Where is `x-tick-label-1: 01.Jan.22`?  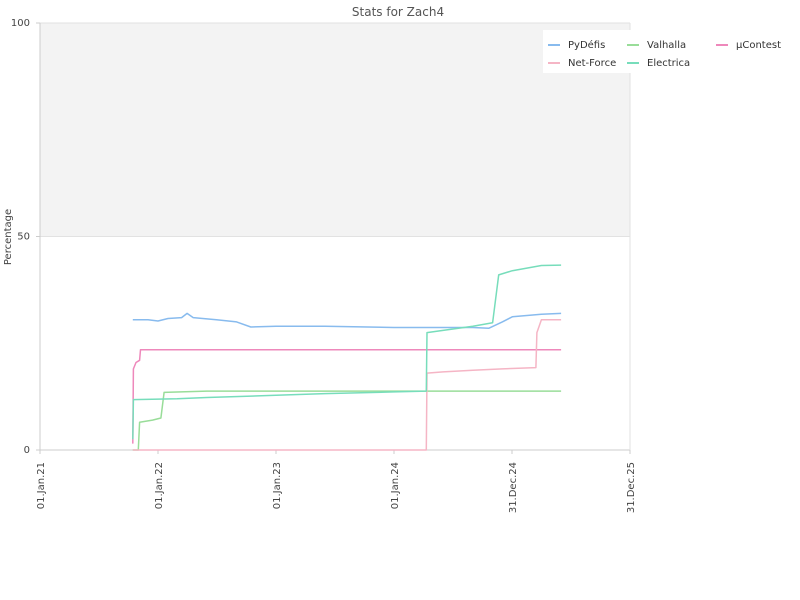
x-tick-label-1: 01.Jan.22 is located at coordinates (159, 485).